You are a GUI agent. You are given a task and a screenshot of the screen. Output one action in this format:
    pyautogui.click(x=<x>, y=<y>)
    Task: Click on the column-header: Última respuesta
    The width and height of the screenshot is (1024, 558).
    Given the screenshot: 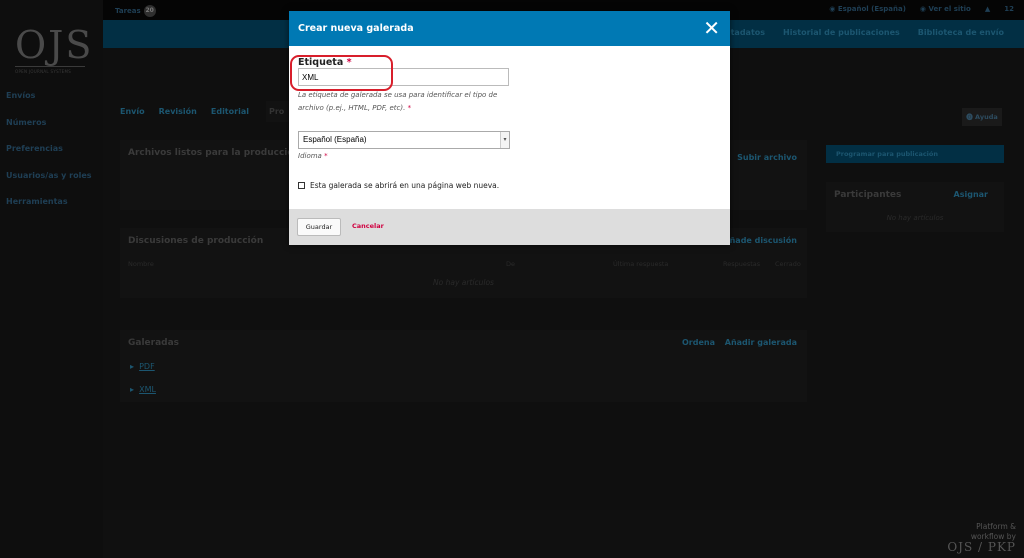 What is the action you would take?
    pyautogui.click(x=641, y=264)
    